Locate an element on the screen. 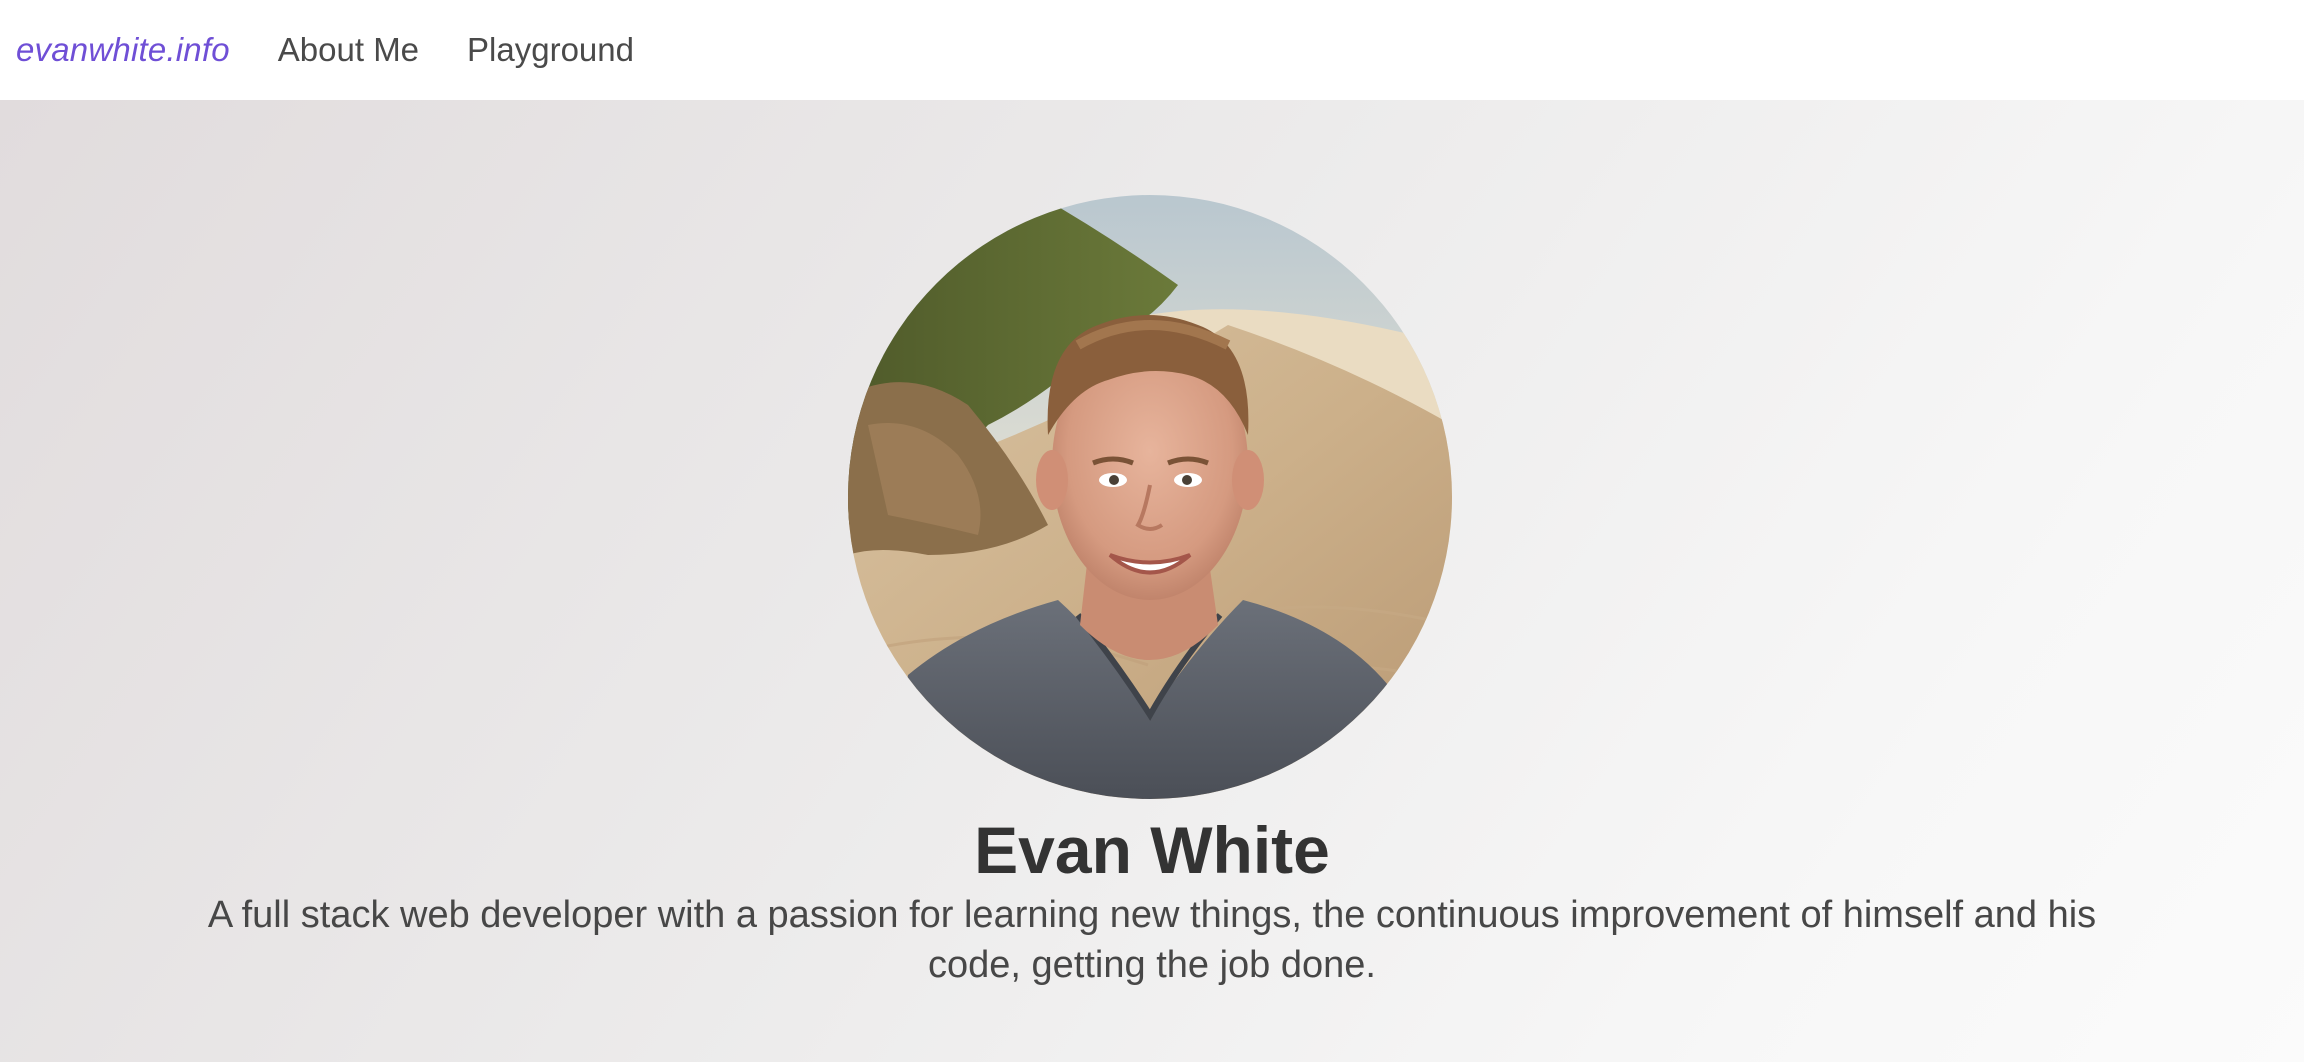 The width and height of the screenshot is (2304, 1062). brand-link: evanwhite.info is located at coordinates (123, 50).